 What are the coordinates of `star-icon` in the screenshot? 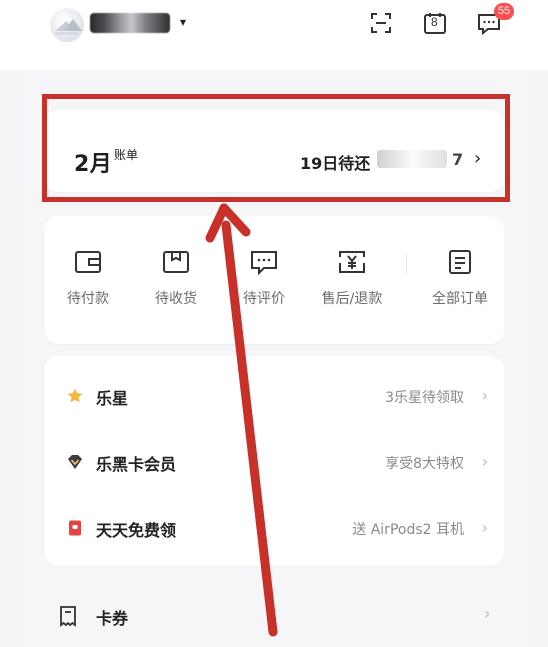 It's located at (75, 395).